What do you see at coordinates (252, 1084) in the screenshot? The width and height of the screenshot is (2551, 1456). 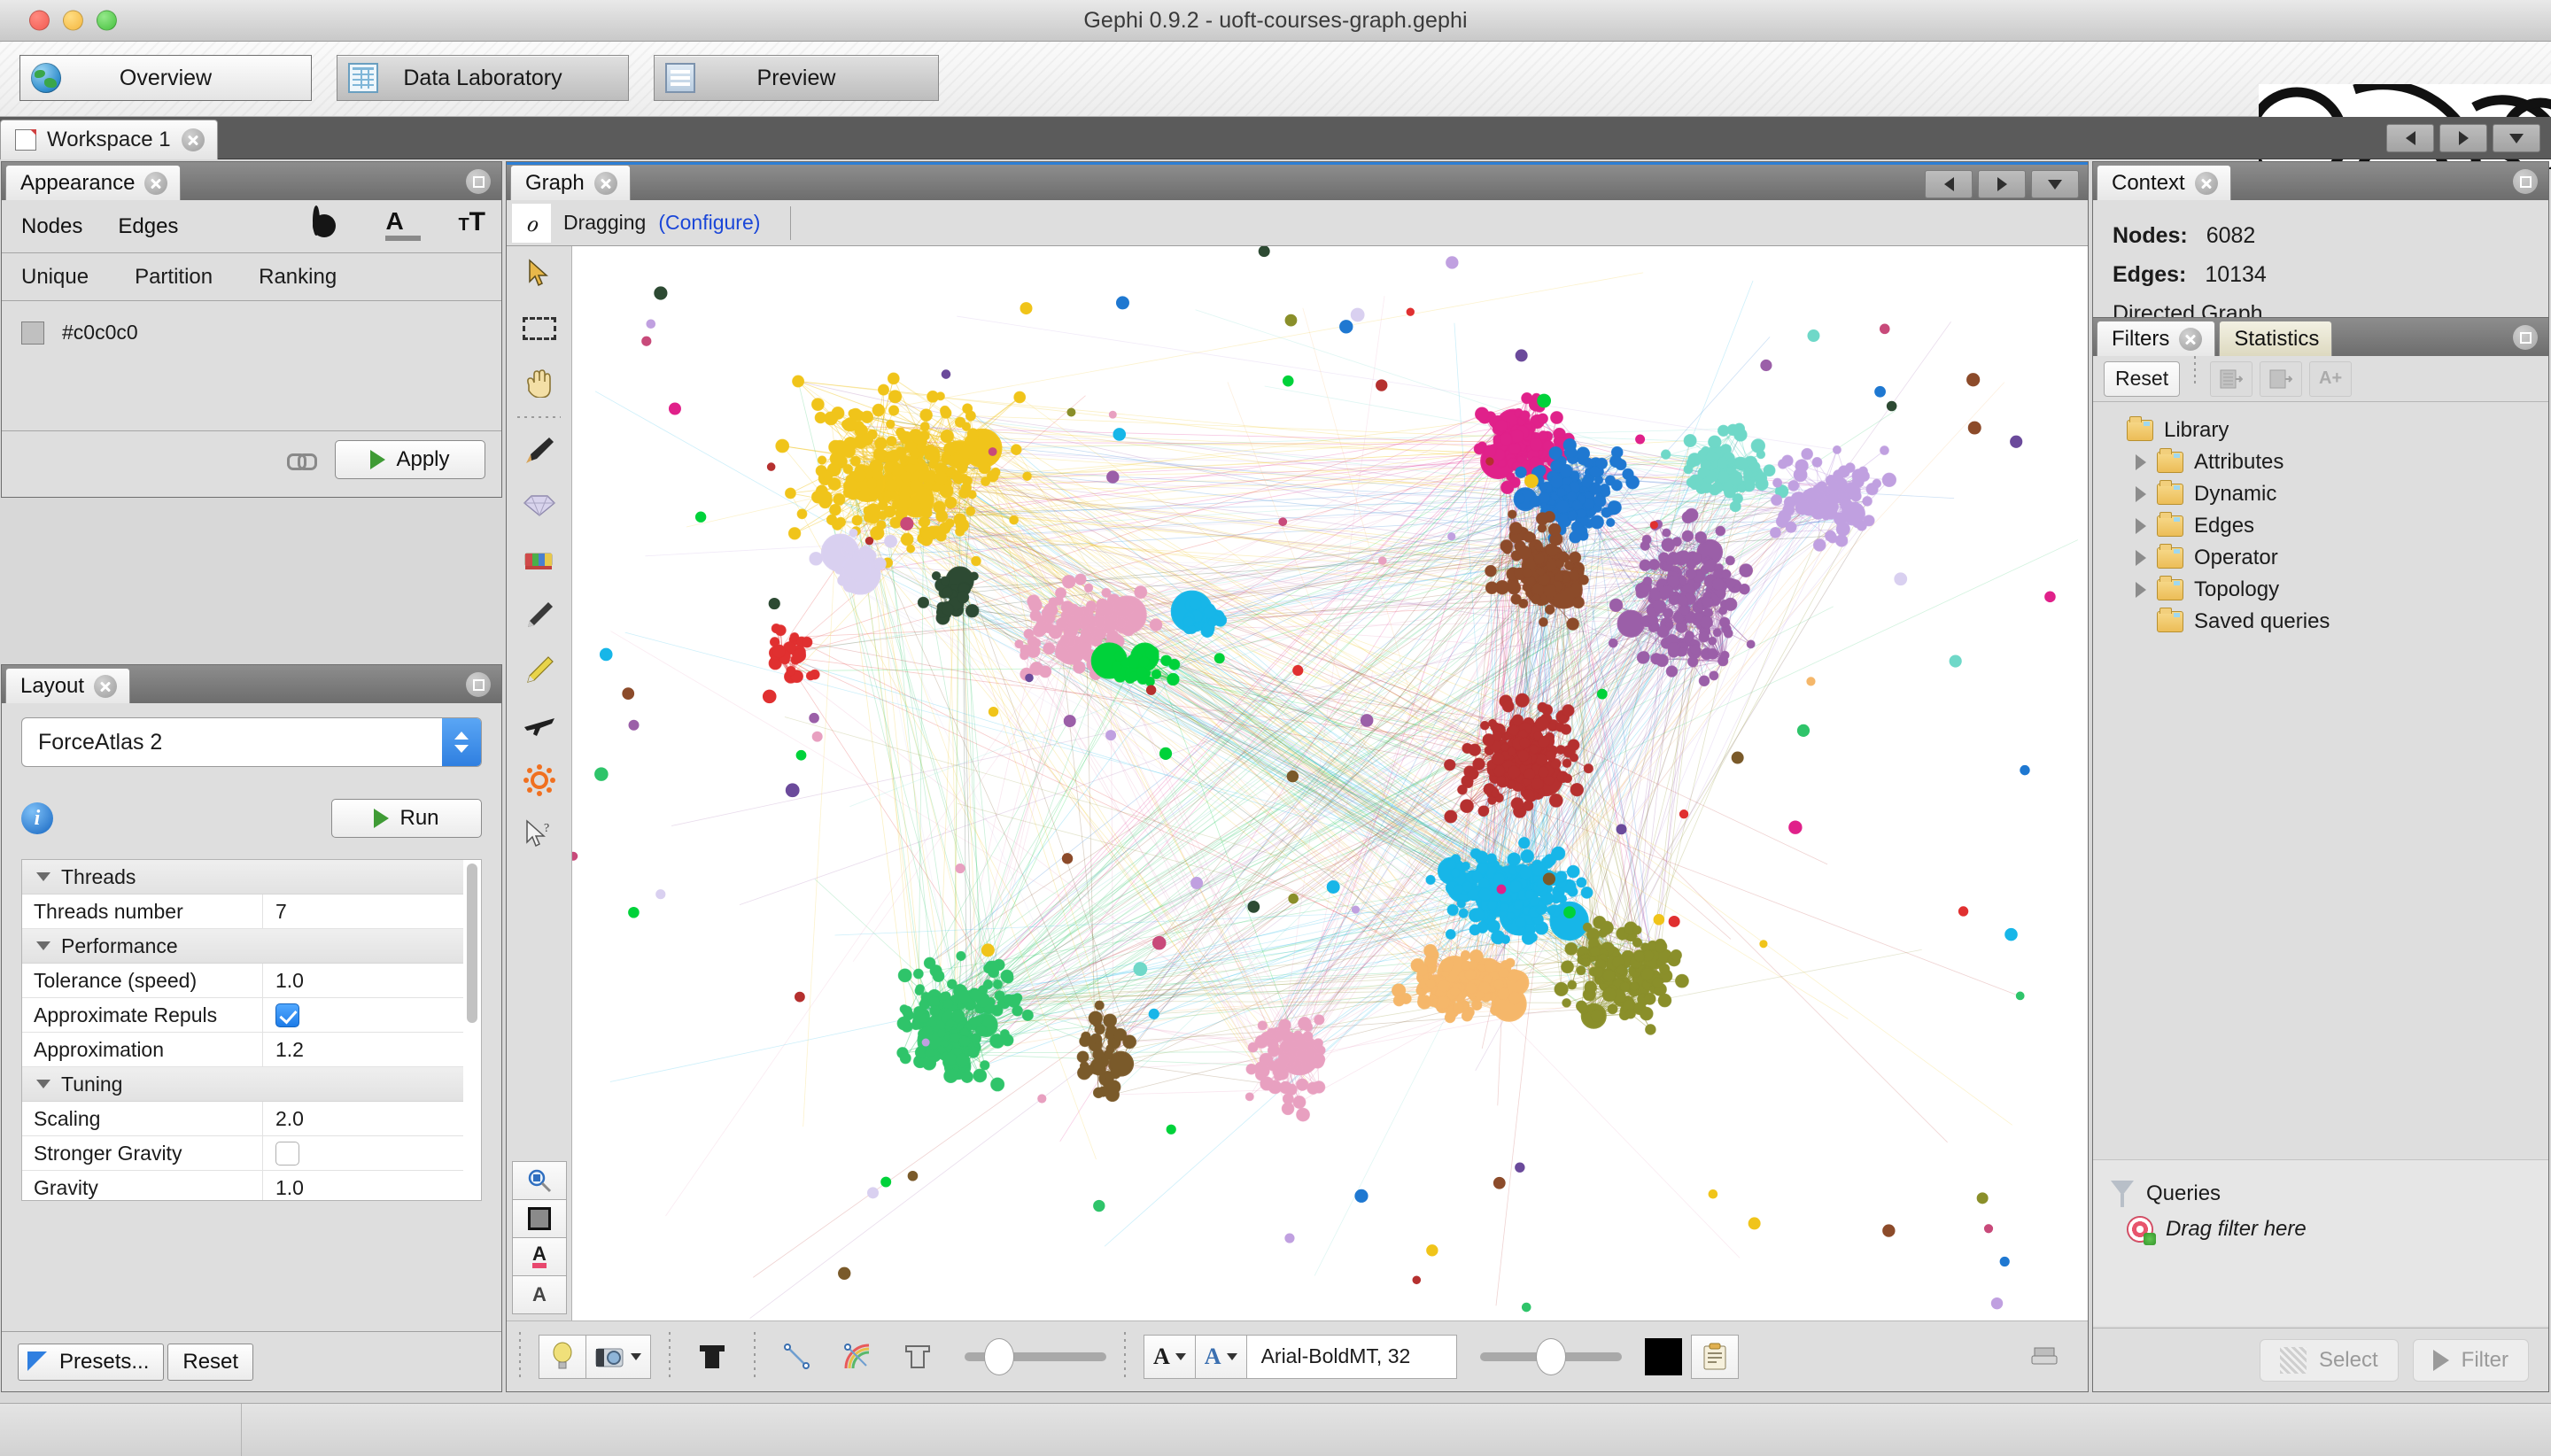 I see `property-group: Tuning` at bounding box center [252, 1084].